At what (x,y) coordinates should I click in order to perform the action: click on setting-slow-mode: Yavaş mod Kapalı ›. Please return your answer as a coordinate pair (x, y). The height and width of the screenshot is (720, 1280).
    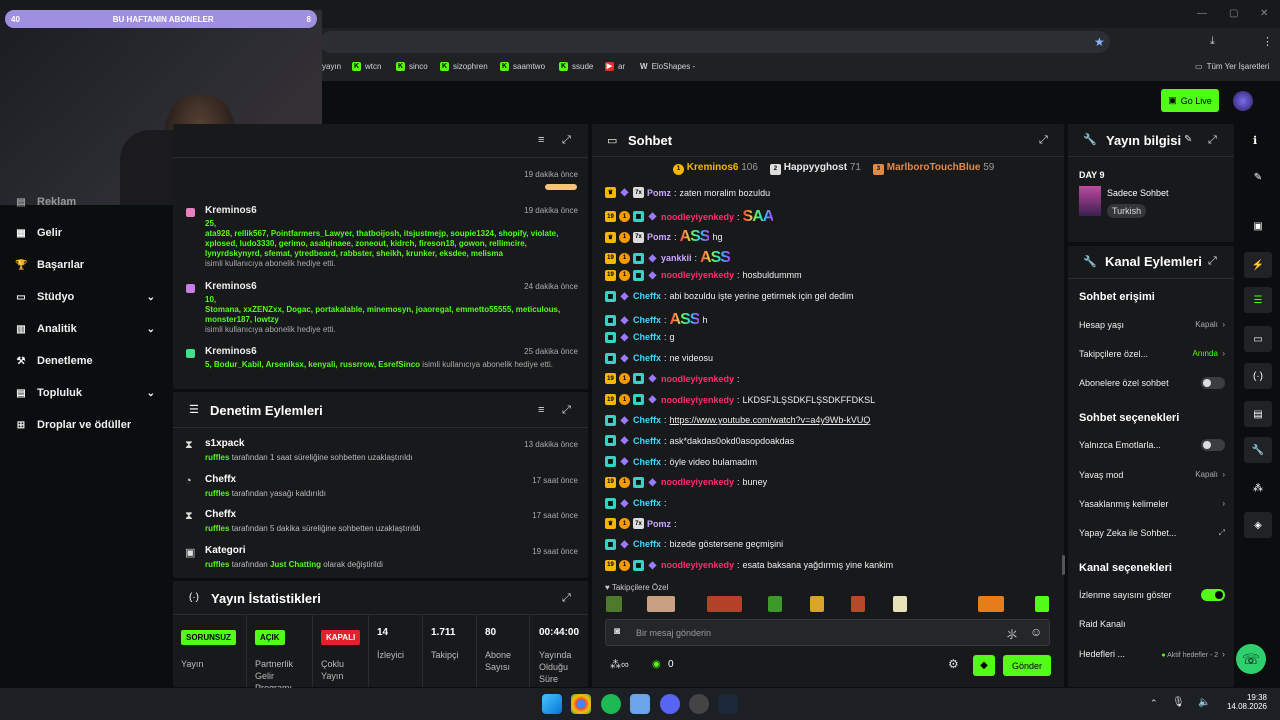
    Looking at the image, I should click on (1152, 475).